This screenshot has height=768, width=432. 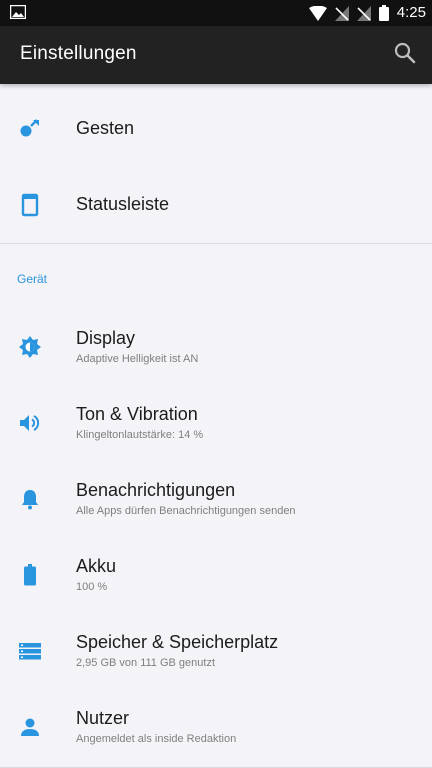 What do you see at coordinates (78, 53) in the screenshot?
I see `page-title: Einstellungen` at bounding box center [78, 53].